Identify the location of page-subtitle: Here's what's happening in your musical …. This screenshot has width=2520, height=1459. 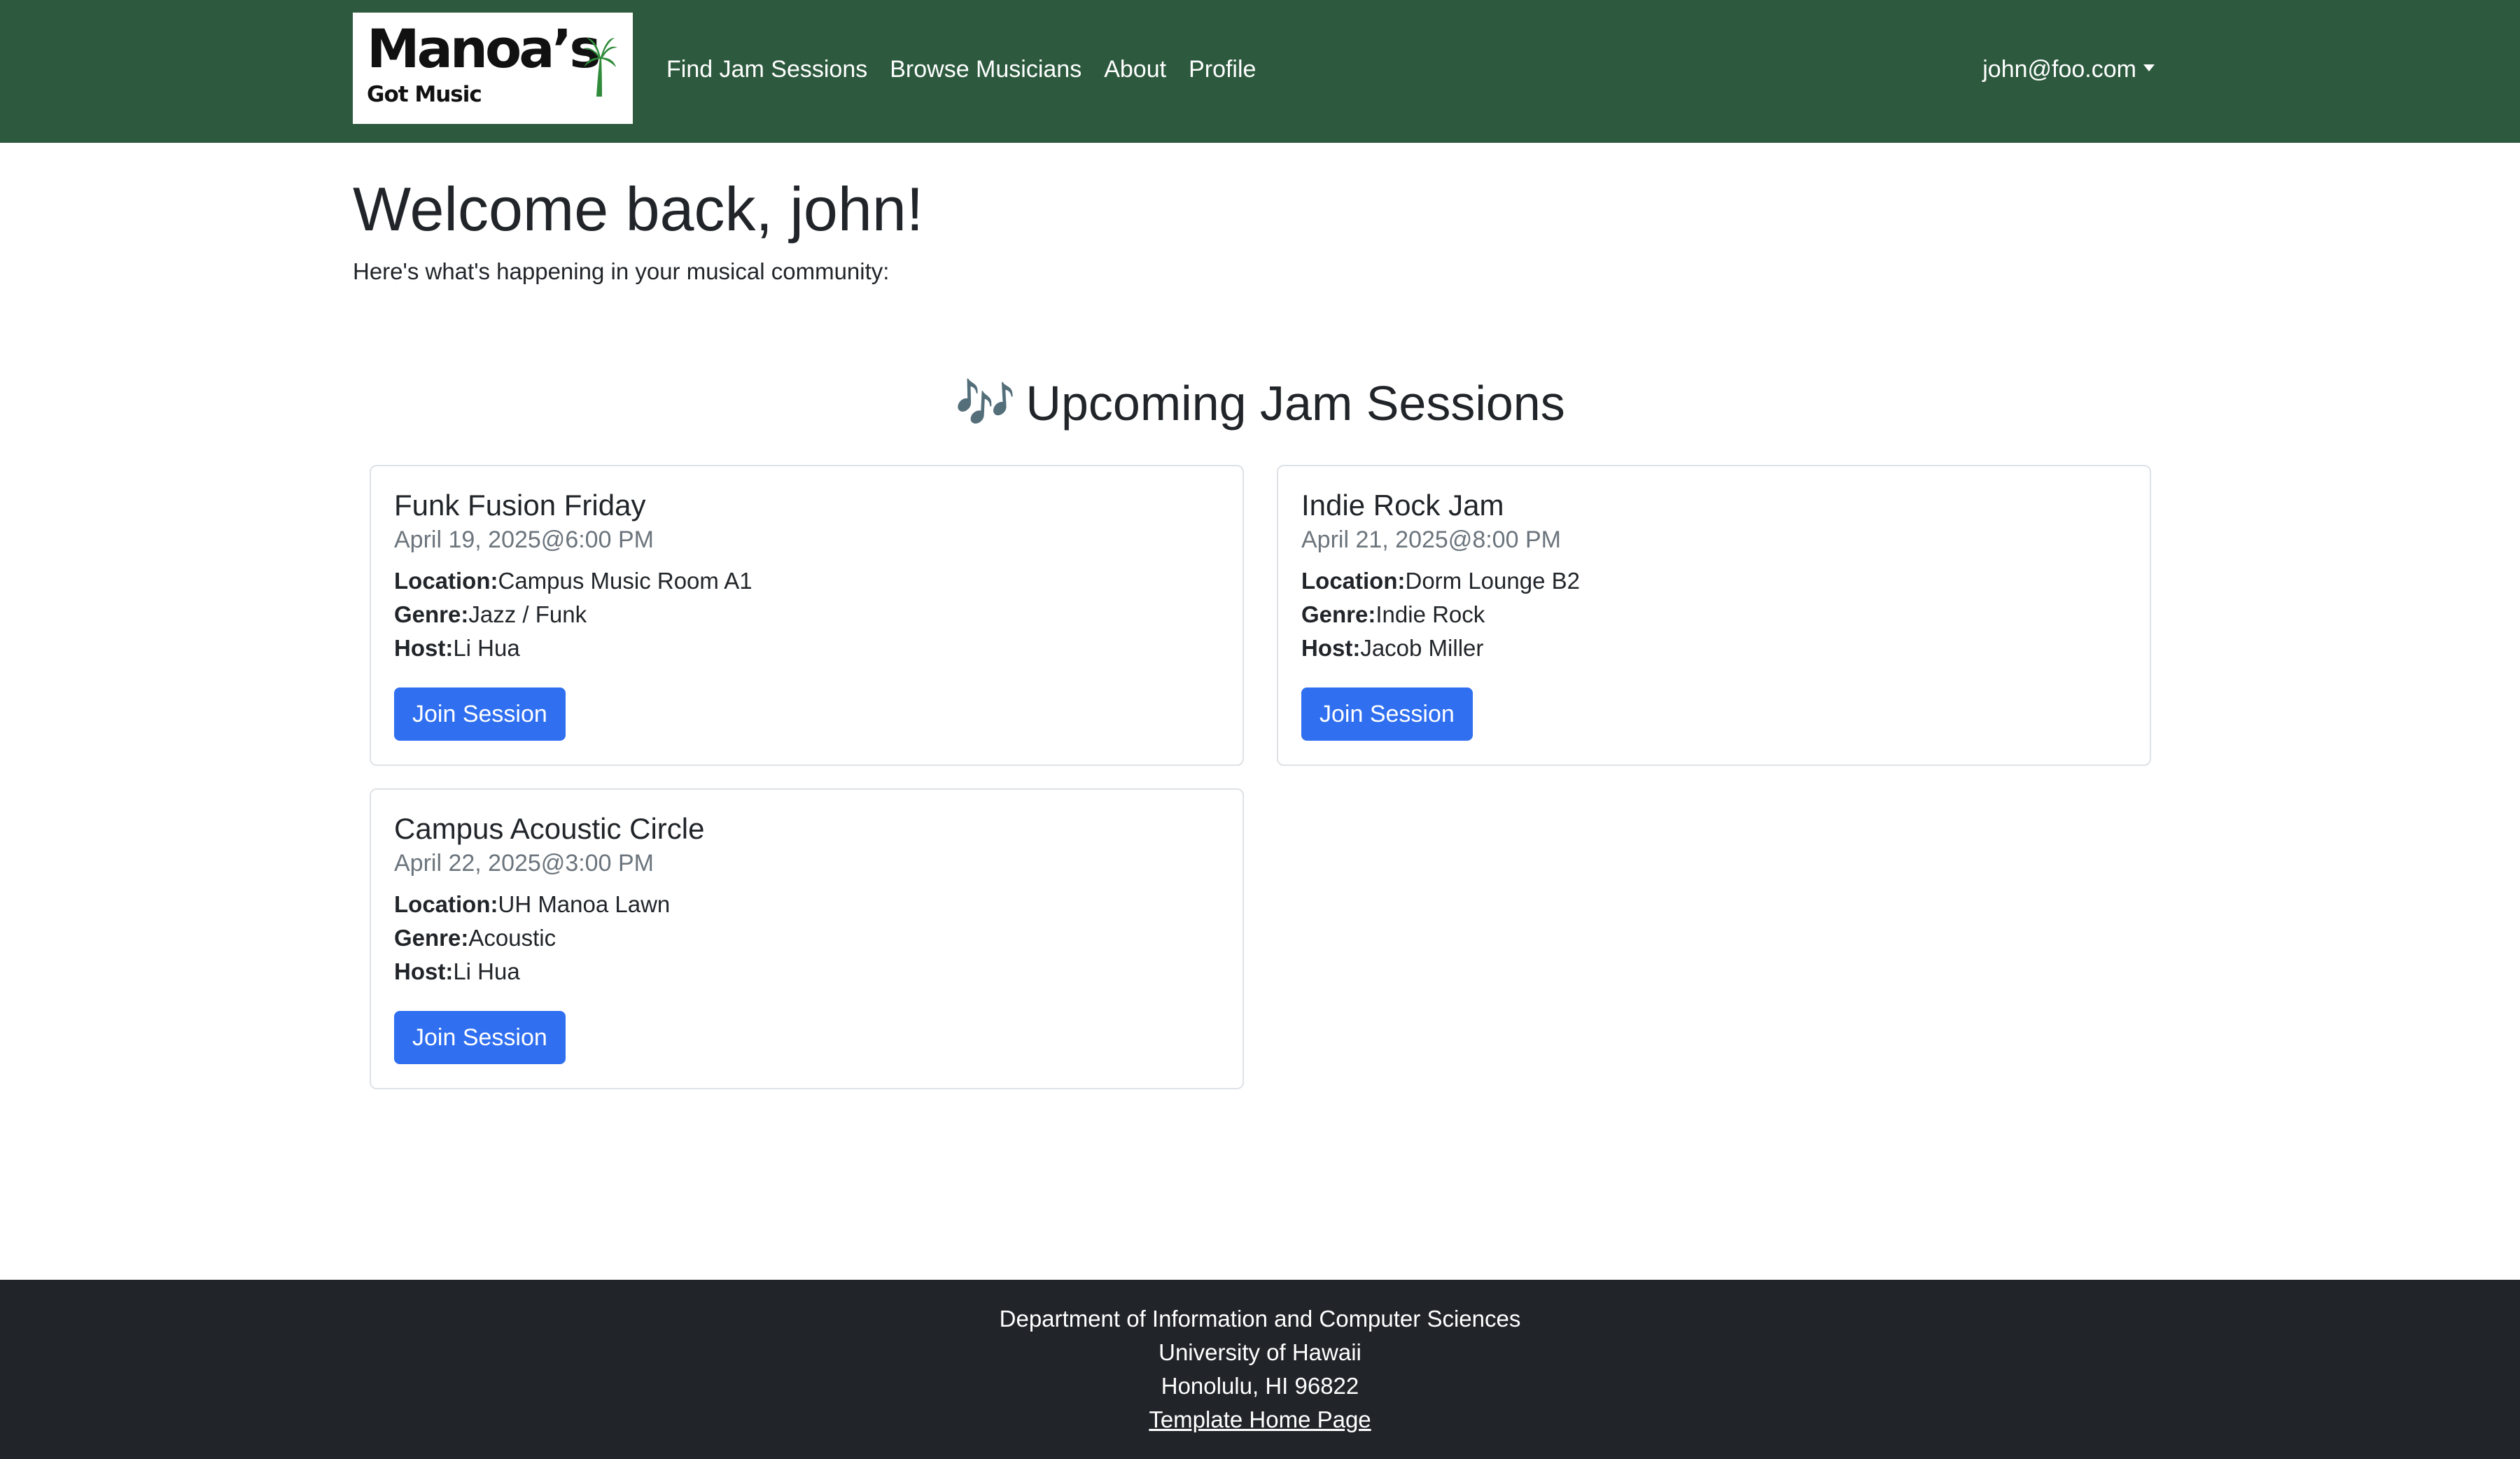
(621, 271).